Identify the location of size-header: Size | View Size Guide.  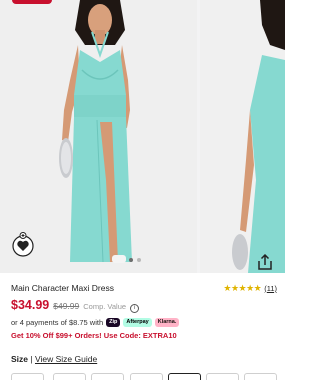
(54, 359).